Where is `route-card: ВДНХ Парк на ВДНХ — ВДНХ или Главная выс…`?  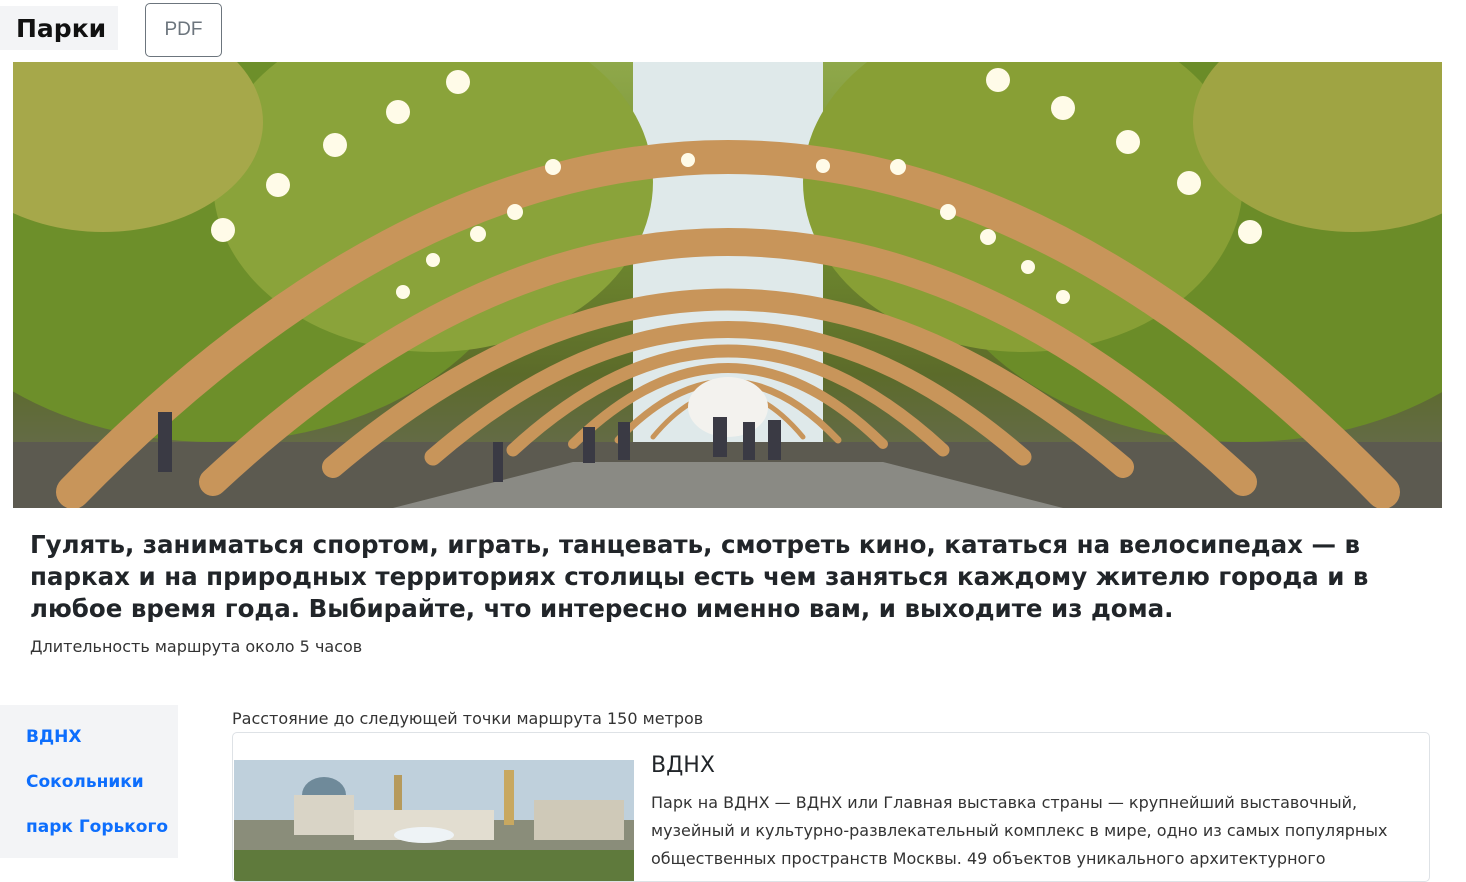
route-card: ВДНХ Парк на ВДНХ — ВДНХ или Главная выс… is located at coordinates (831, 807).